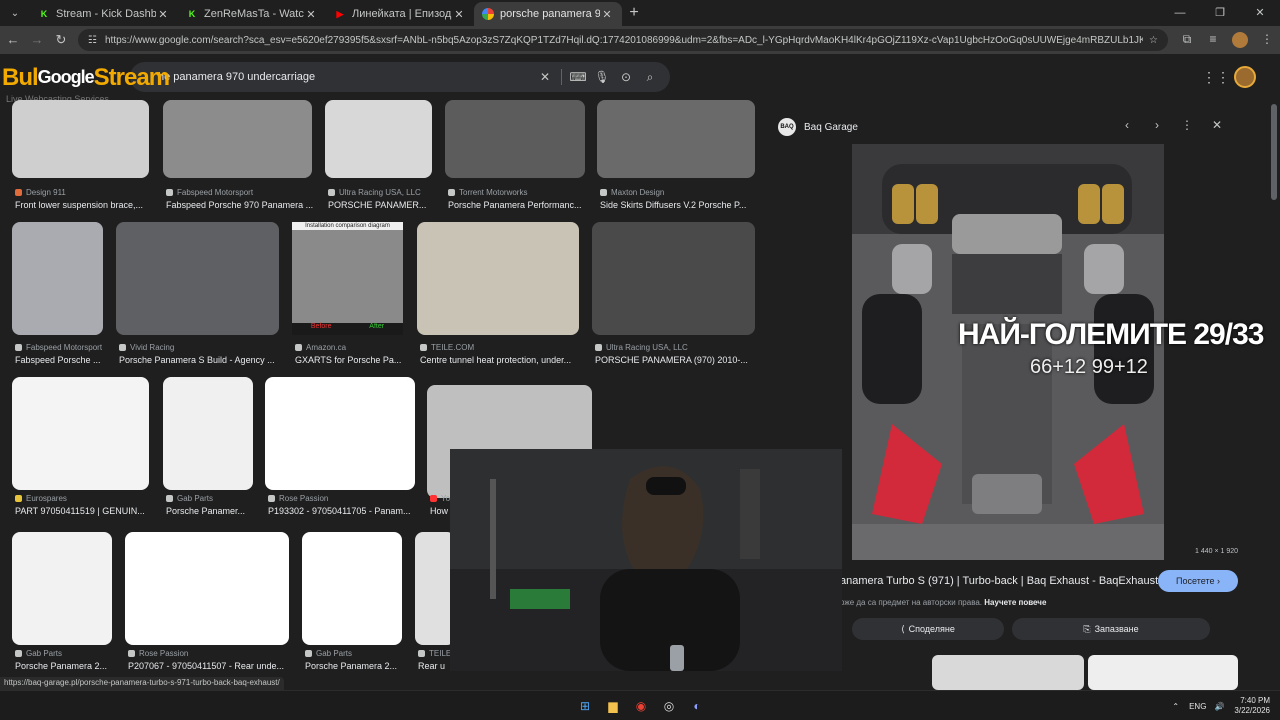  I want to click on page-scrollbar, so click(1274, 395).